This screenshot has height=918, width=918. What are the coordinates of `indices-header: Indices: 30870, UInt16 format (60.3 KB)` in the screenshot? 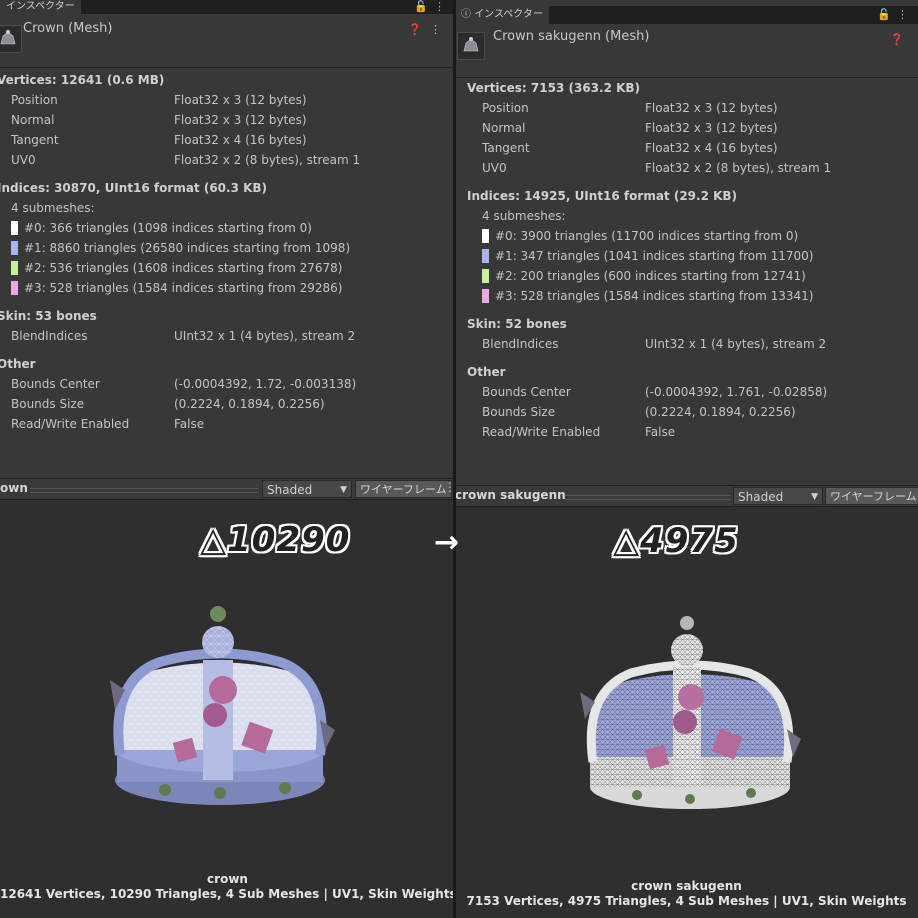 It's located at (134, 188).